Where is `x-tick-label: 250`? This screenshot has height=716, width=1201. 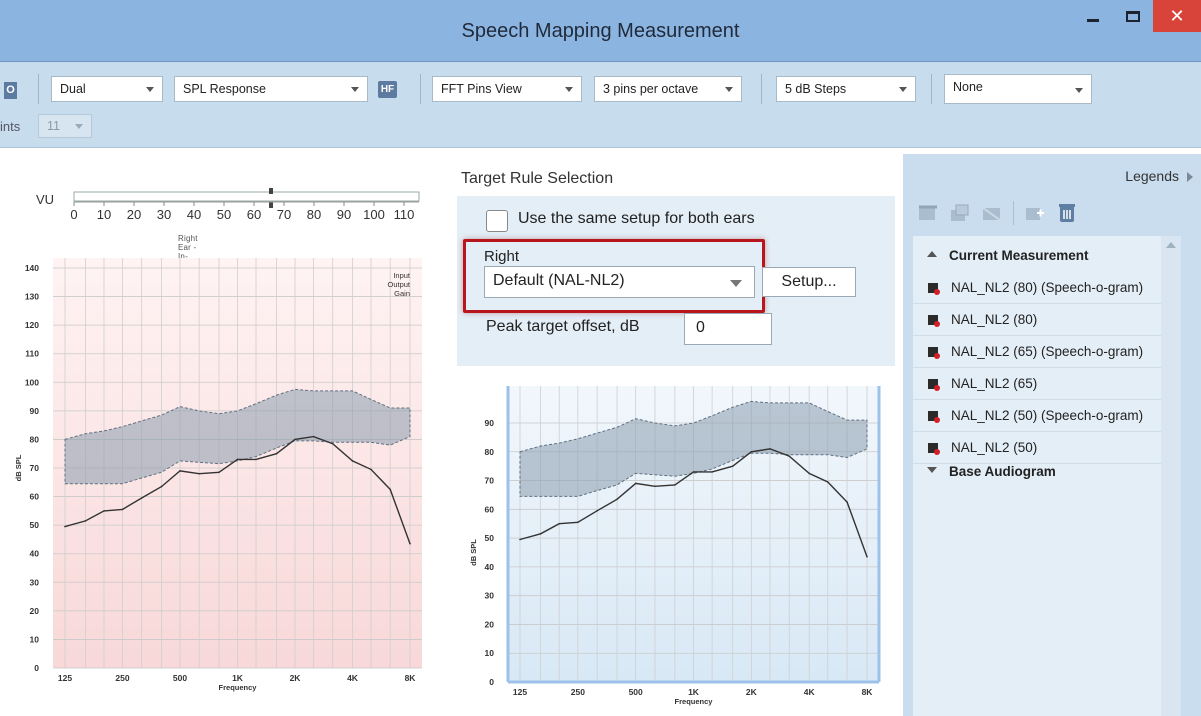
x-tick-label: 250 is located at coordinates (122, 678).